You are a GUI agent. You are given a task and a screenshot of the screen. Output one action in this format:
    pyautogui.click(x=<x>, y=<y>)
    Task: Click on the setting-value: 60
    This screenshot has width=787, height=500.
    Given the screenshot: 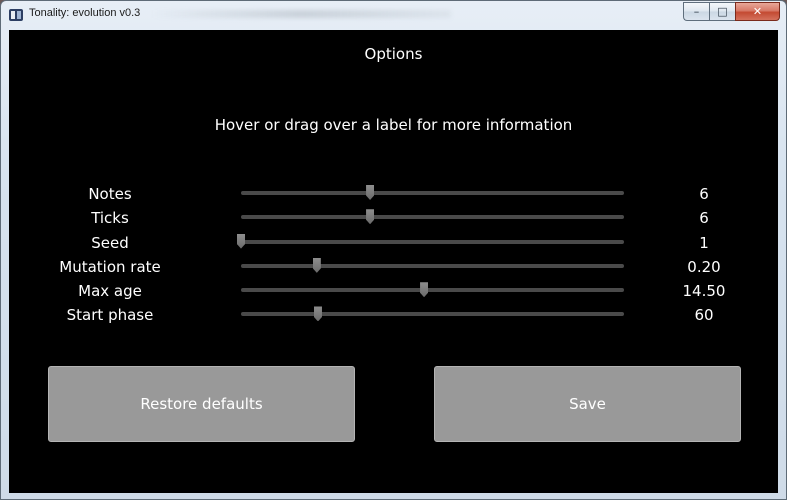 What is the action you would take?
    pyautogui.click(x=704, y=315)
    